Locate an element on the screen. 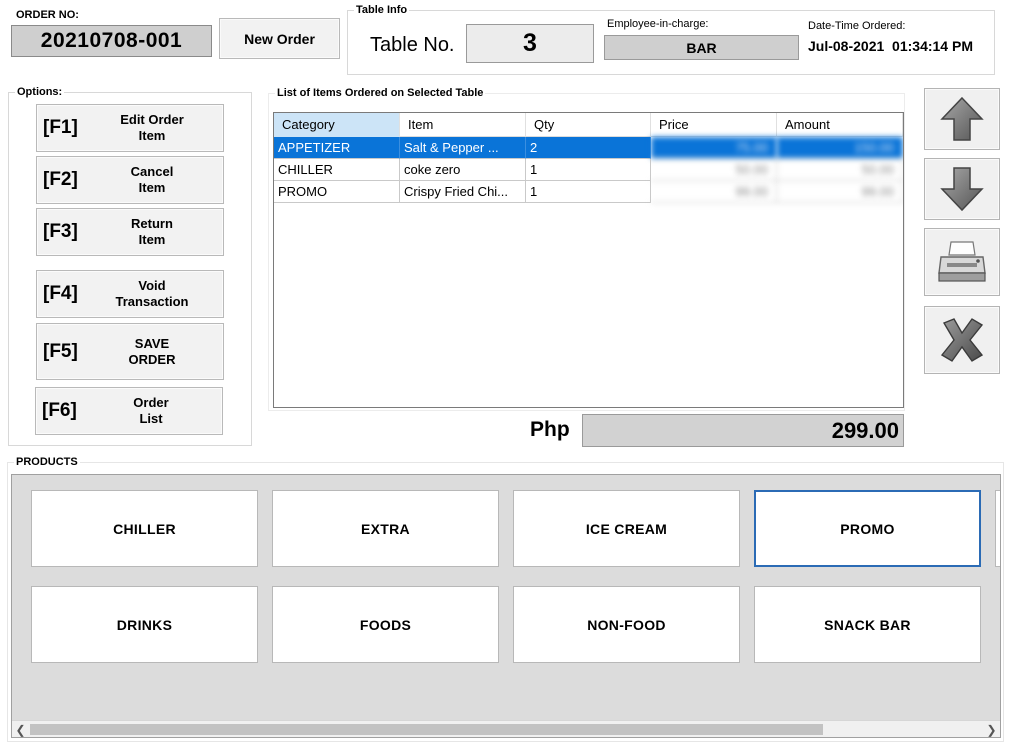 The height and width of the screenshot is (747, 1009). cell-amount: 50.00 is located at coordinates (840, 170).